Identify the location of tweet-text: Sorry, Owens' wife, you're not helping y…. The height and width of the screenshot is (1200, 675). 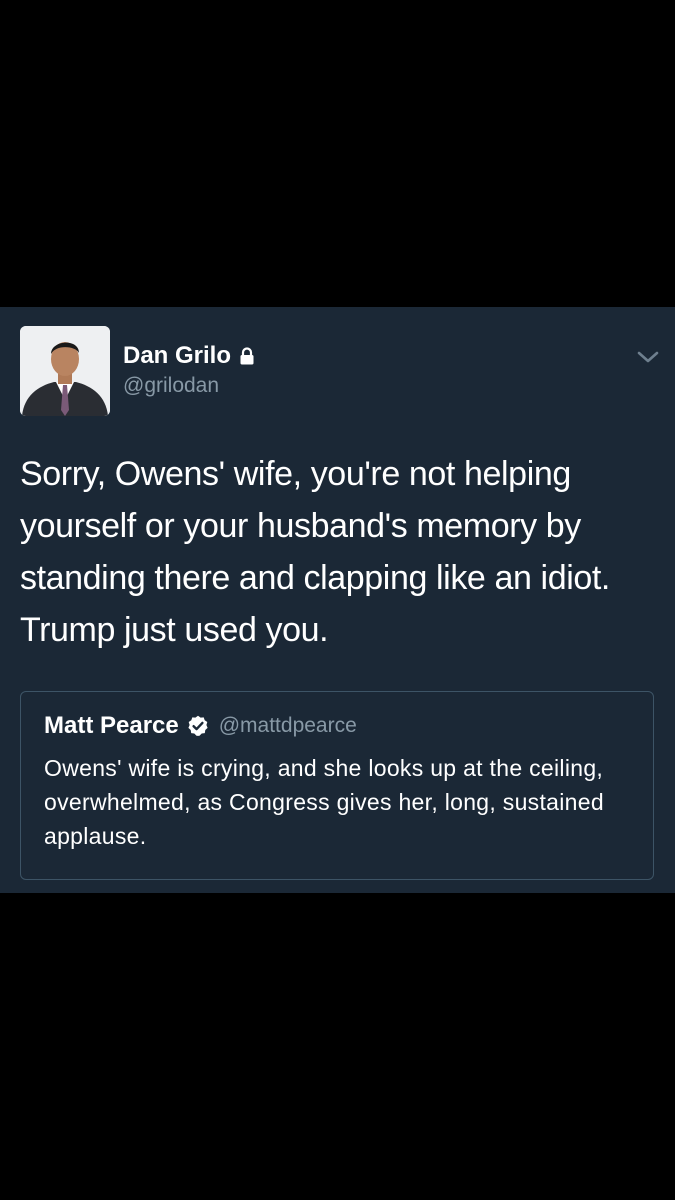
(315, 552).